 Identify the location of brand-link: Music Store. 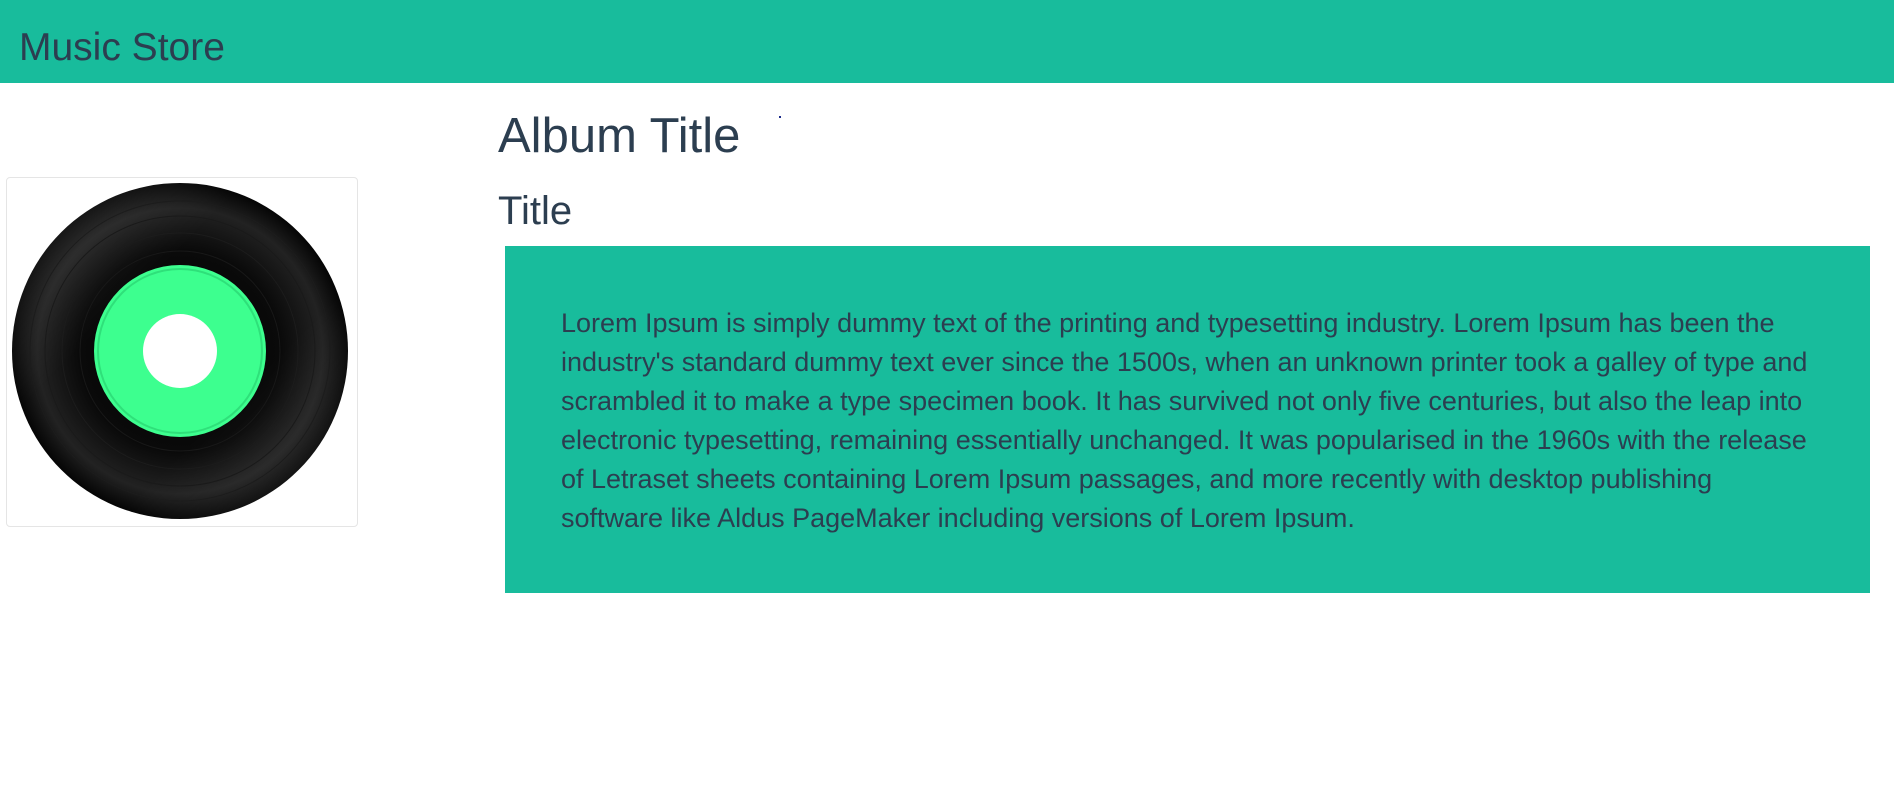
(122, 48).